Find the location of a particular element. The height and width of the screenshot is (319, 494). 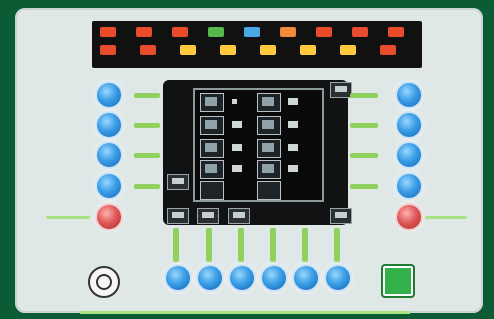

right-red-button is located at coordinates (409, 217).